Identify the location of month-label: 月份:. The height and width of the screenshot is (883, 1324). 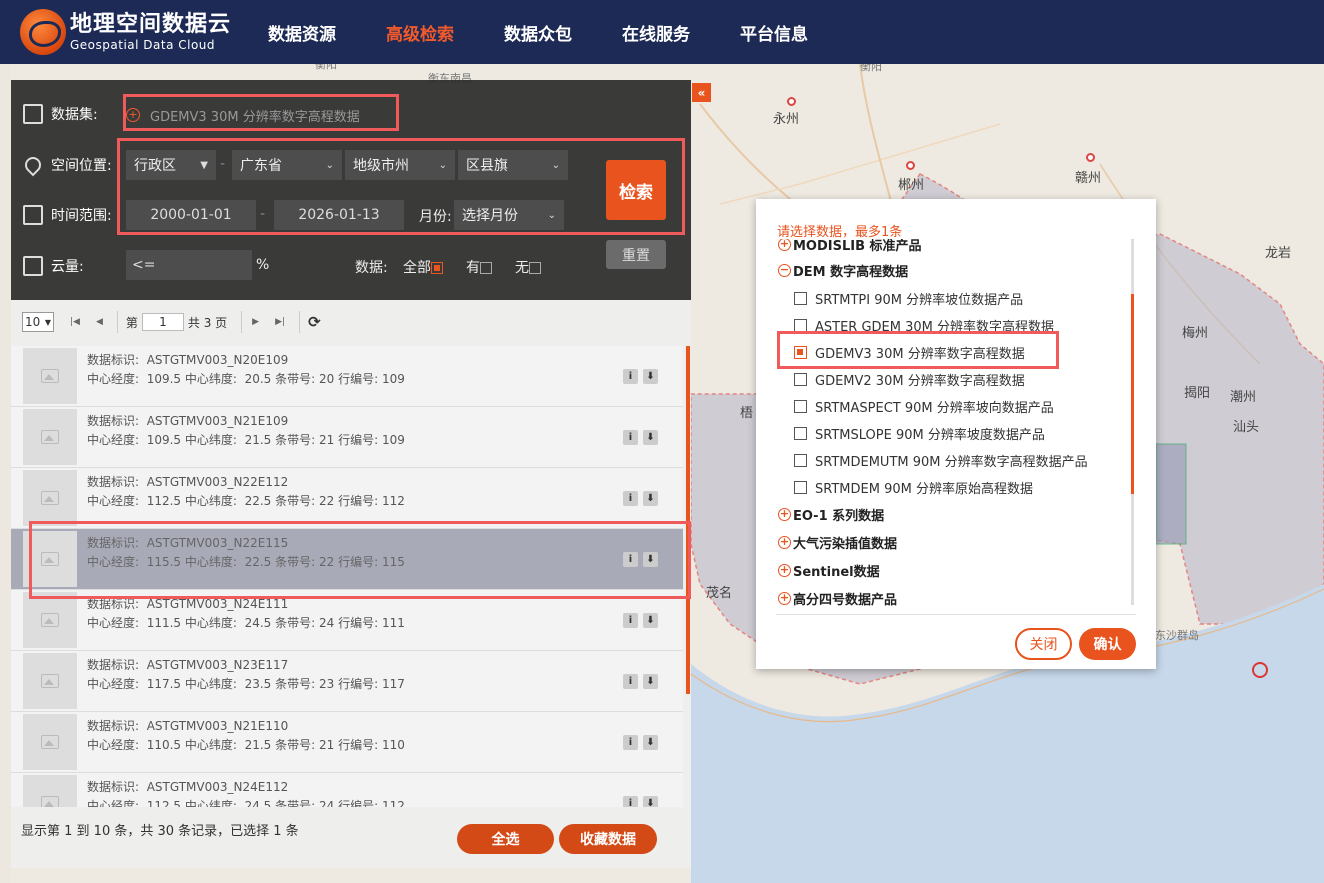
(435, 217).